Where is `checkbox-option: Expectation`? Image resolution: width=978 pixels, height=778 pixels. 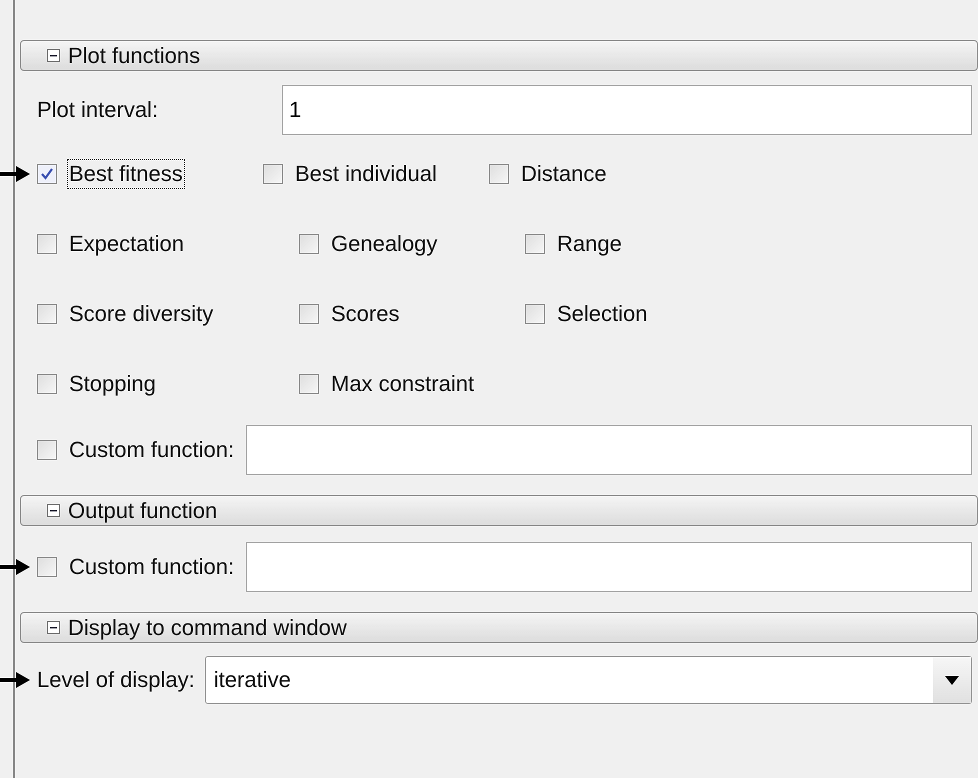 checkbox-option: Expectation is located at coordinates (159, 244).